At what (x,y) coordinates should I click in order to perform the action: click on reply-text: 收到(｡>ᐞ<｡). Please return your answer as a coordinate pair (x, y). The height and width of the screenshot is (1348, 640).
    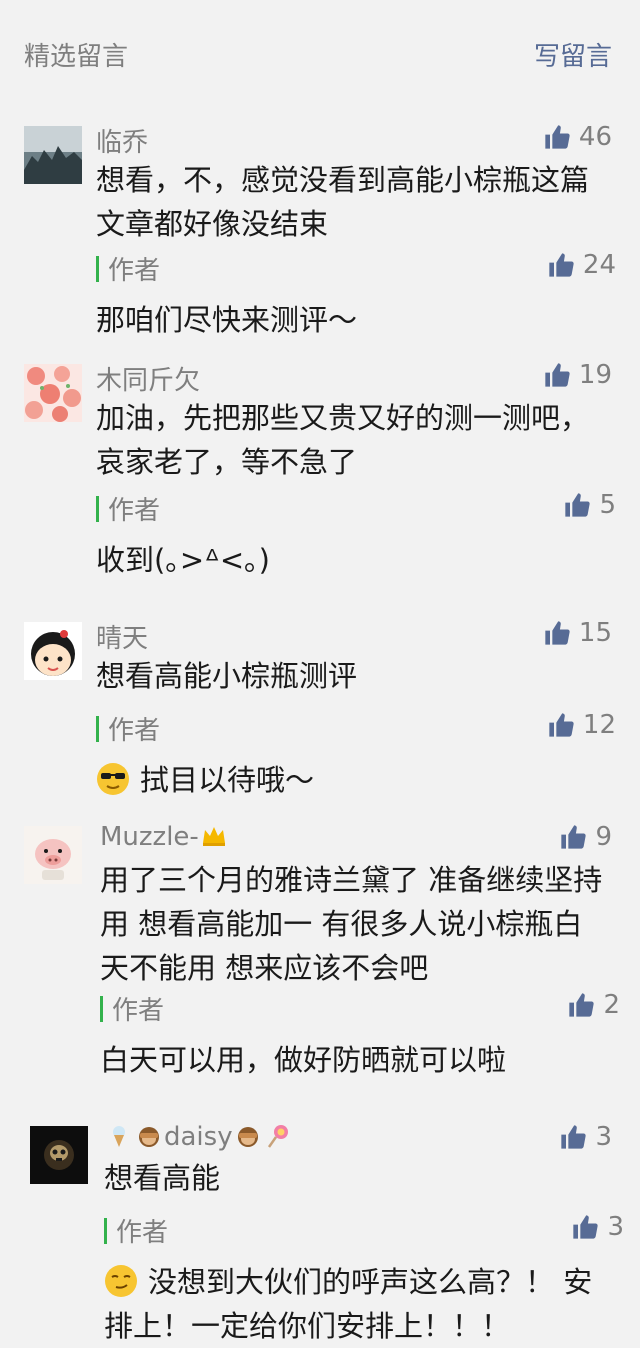
    Looking at the image, I should click on (183, 560).